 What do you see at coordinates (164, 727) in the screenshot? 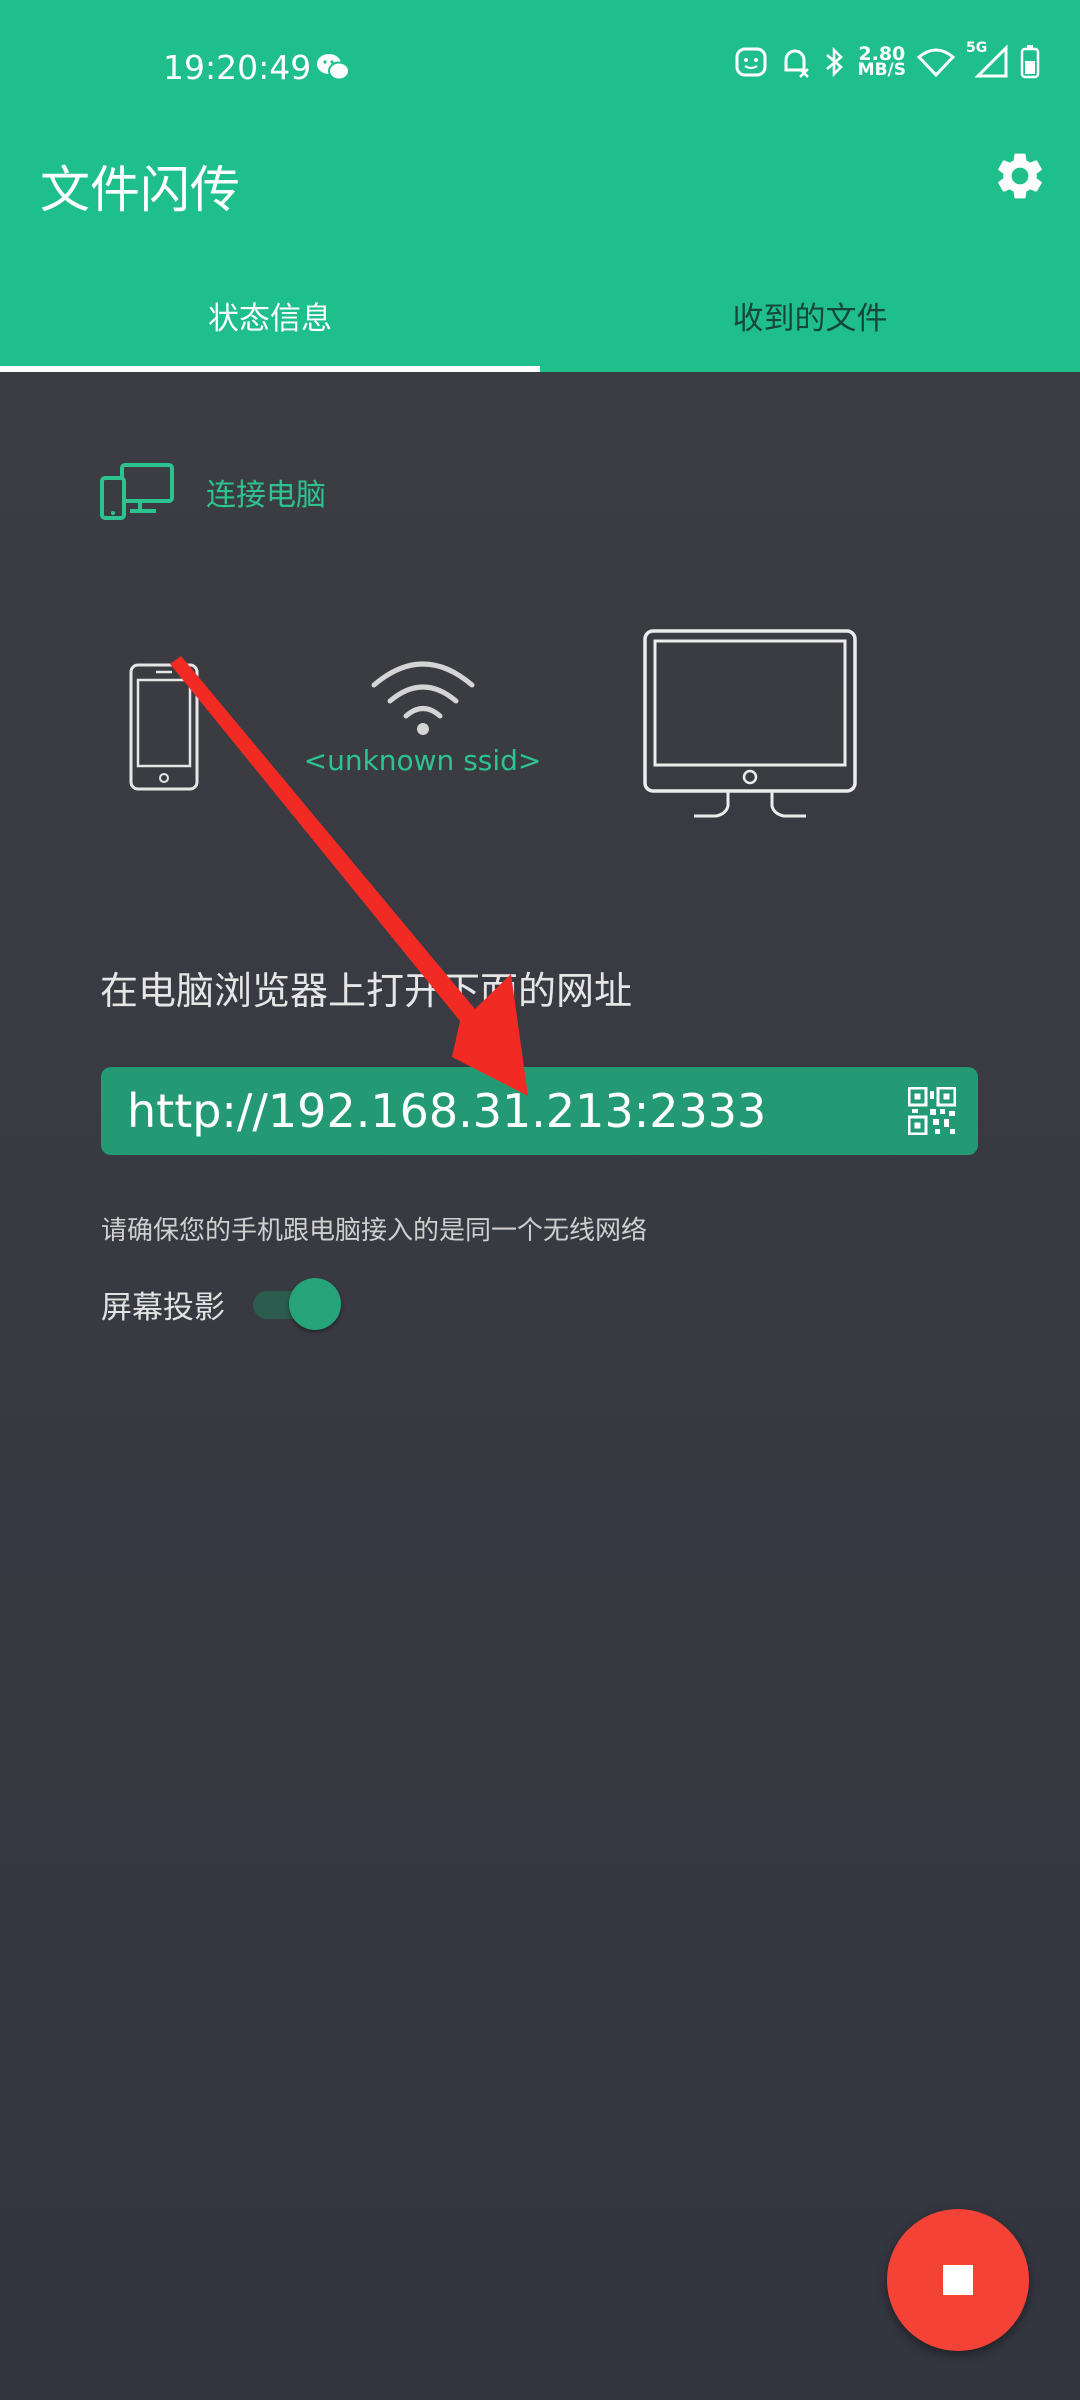
I see `phone-icon` at bounding box center [164, 727].